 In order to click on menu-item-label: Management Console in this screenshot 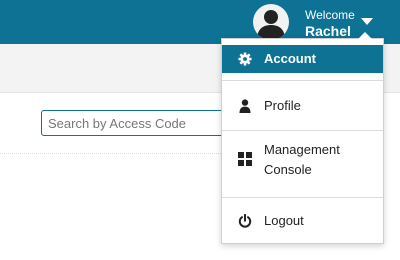, I will do `click(302, 159)`.